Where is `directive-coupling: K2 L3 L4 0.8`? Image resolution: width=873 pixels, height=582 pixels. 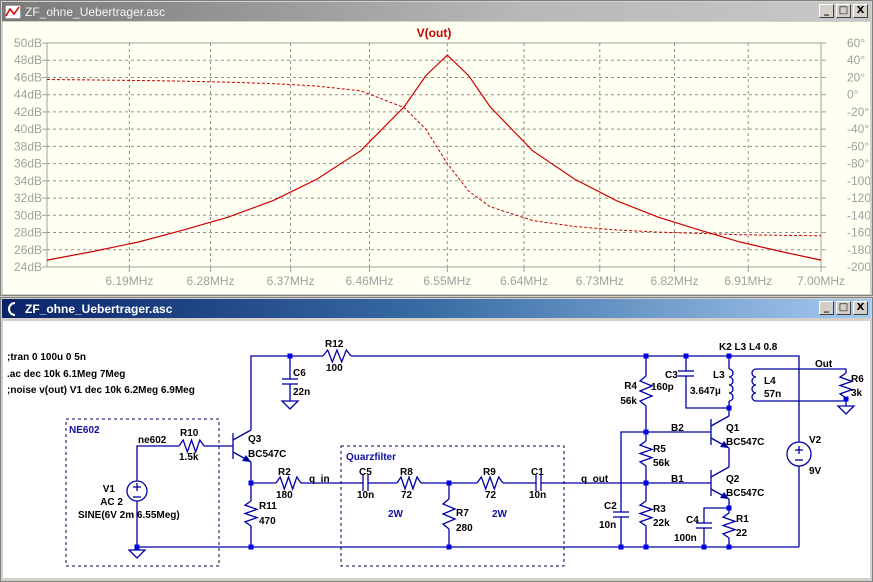
directive-coupling: K2 L3 L4 0.8 is located at coordinates (748, 347).